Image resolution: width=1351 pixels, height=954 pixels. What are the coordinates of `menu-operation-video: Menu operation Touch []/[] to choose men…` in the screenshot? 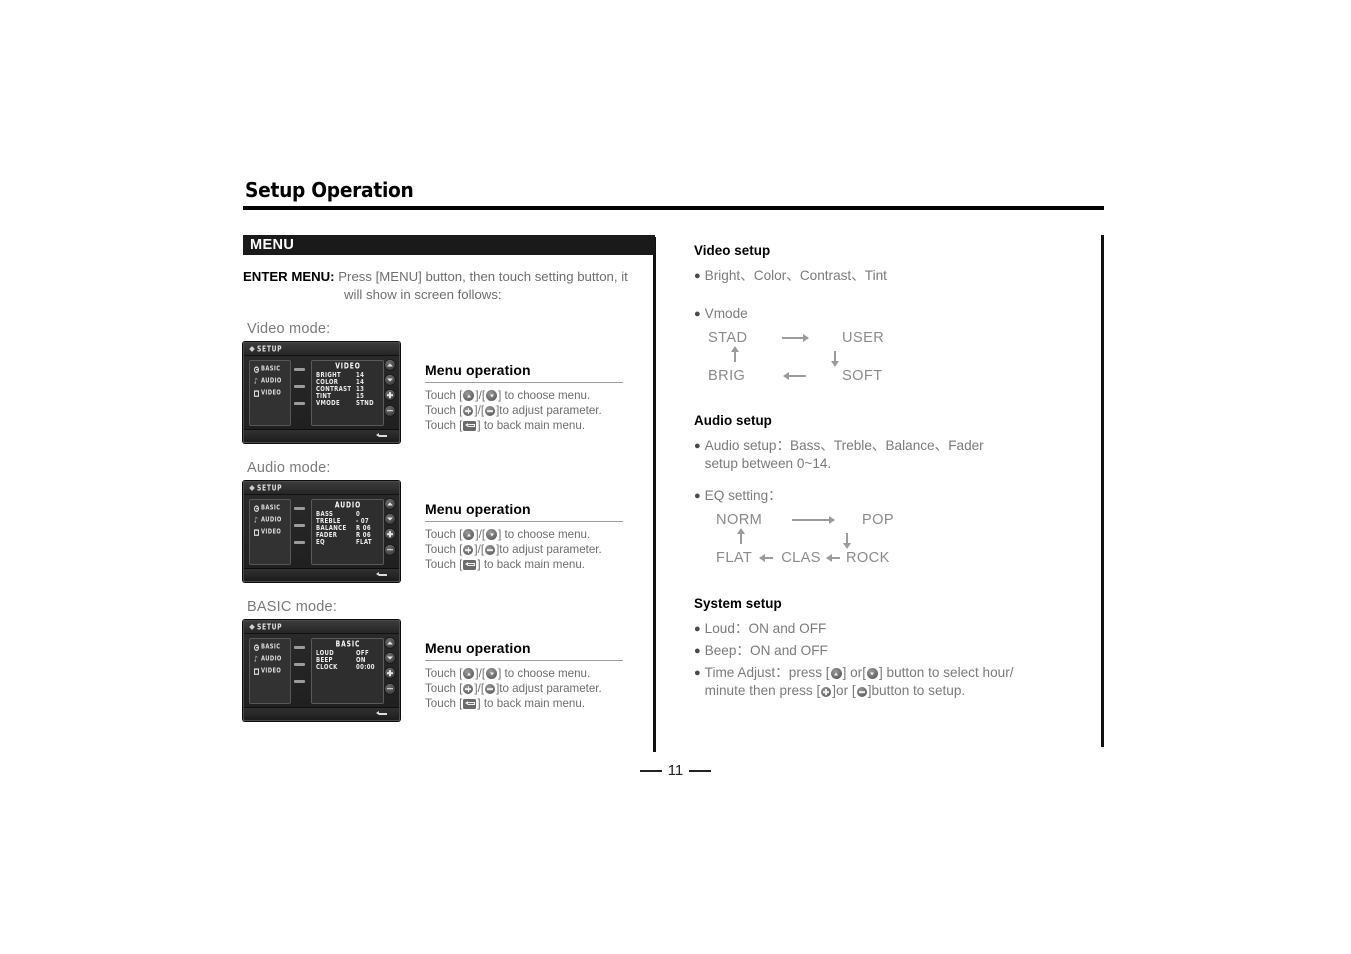 It's located at (541, 398).